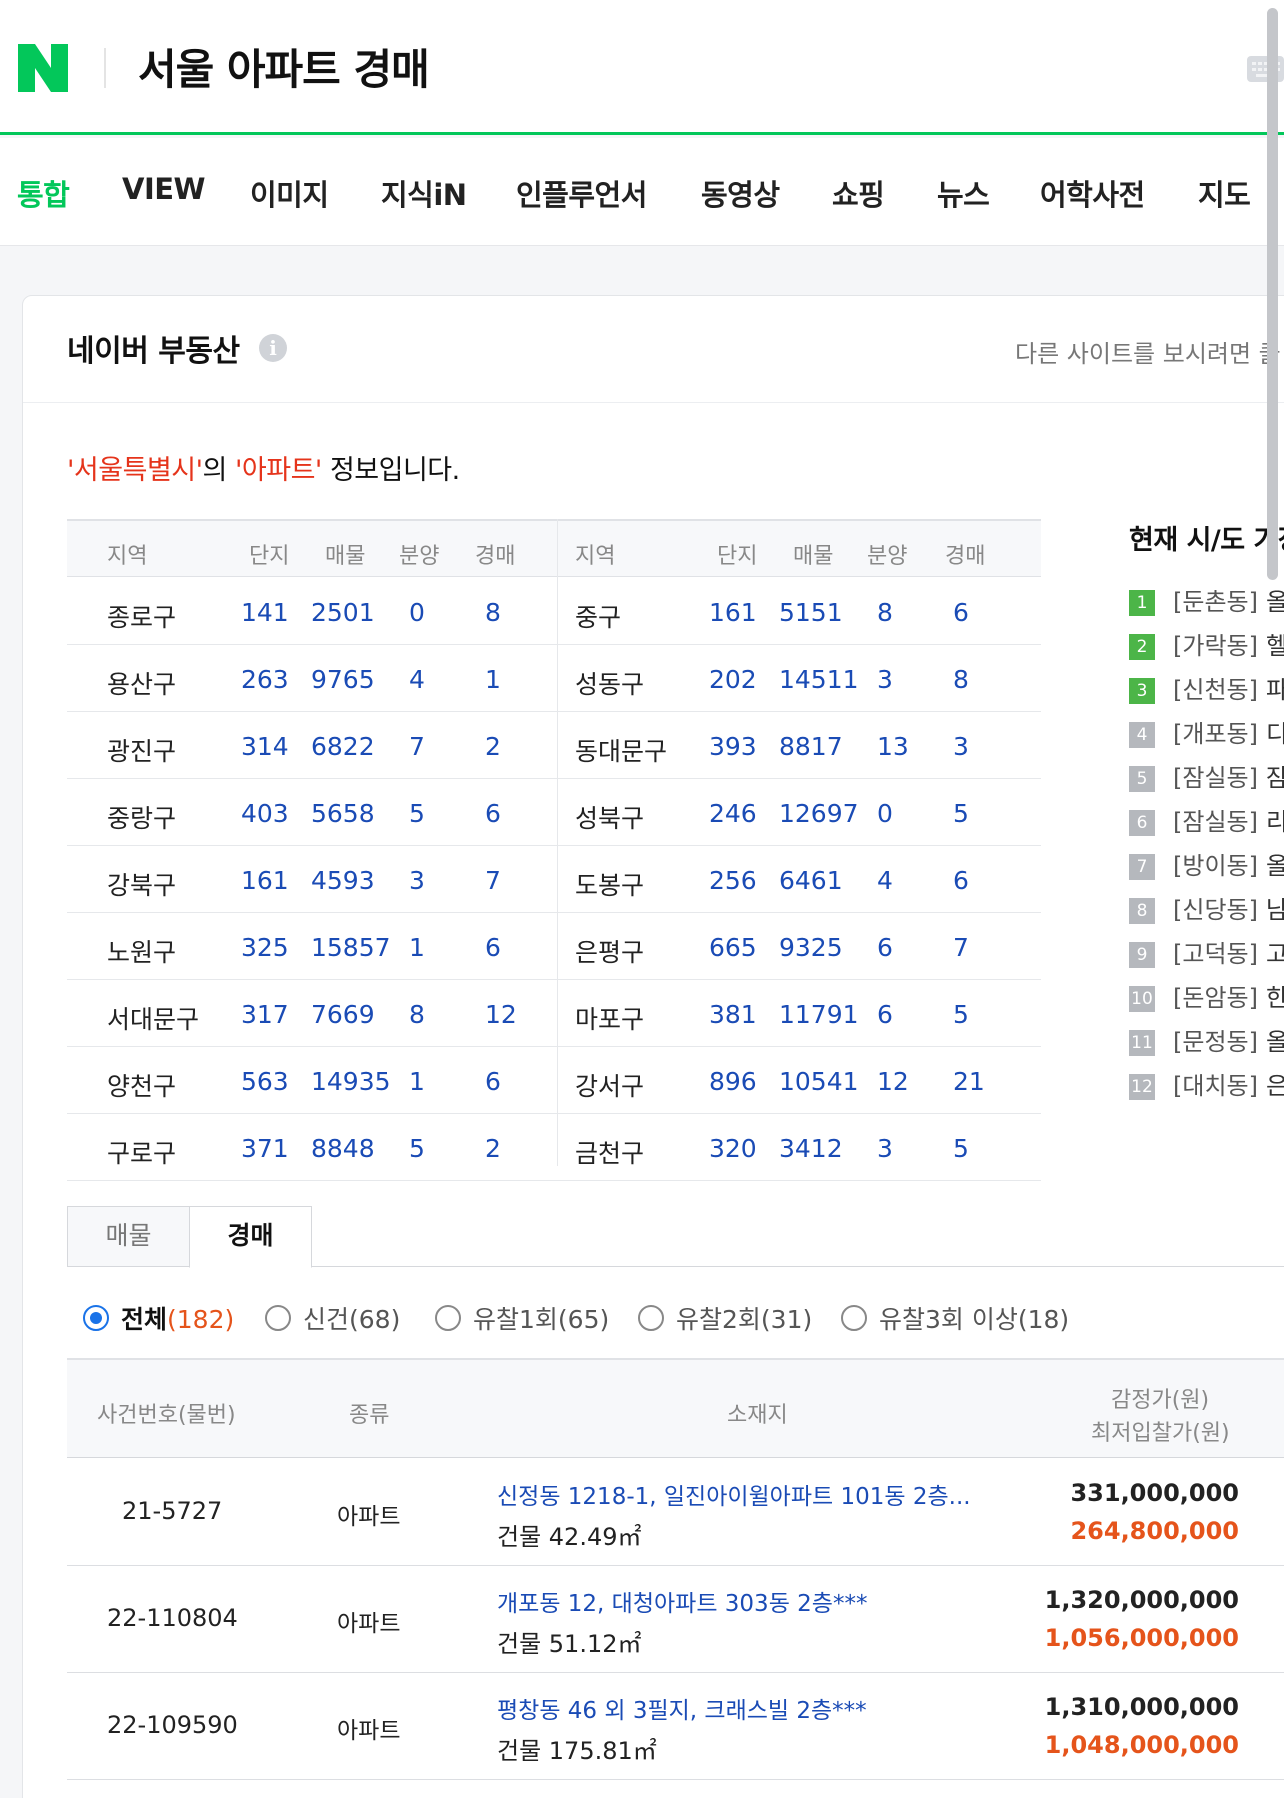  Describe the element at coordinates (609, 1152) in the screenshot. I see `district-name: 금천구` at that location.